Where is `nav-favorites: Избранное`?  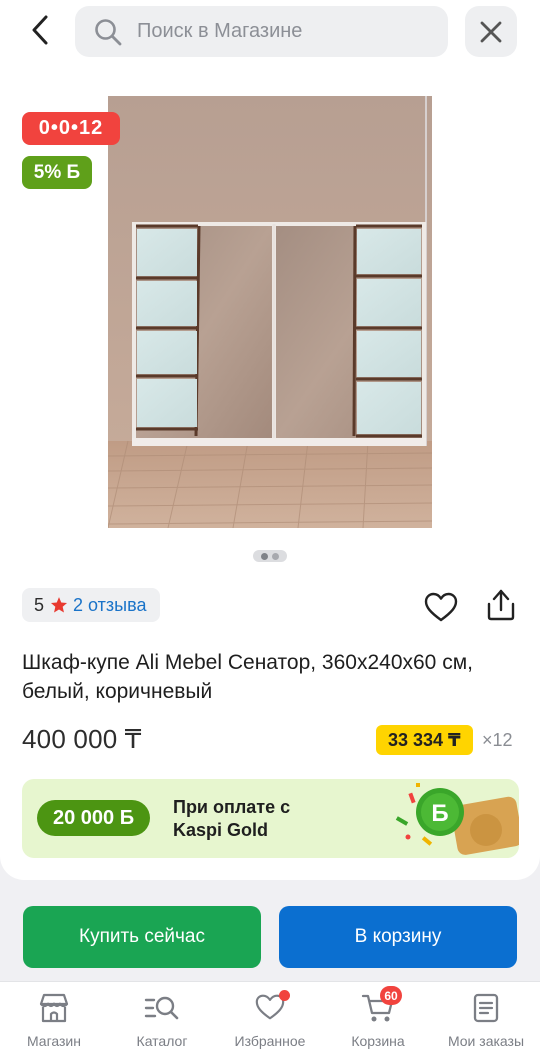 nav-favorites: Избранное is located at coordinates (270, 1017).